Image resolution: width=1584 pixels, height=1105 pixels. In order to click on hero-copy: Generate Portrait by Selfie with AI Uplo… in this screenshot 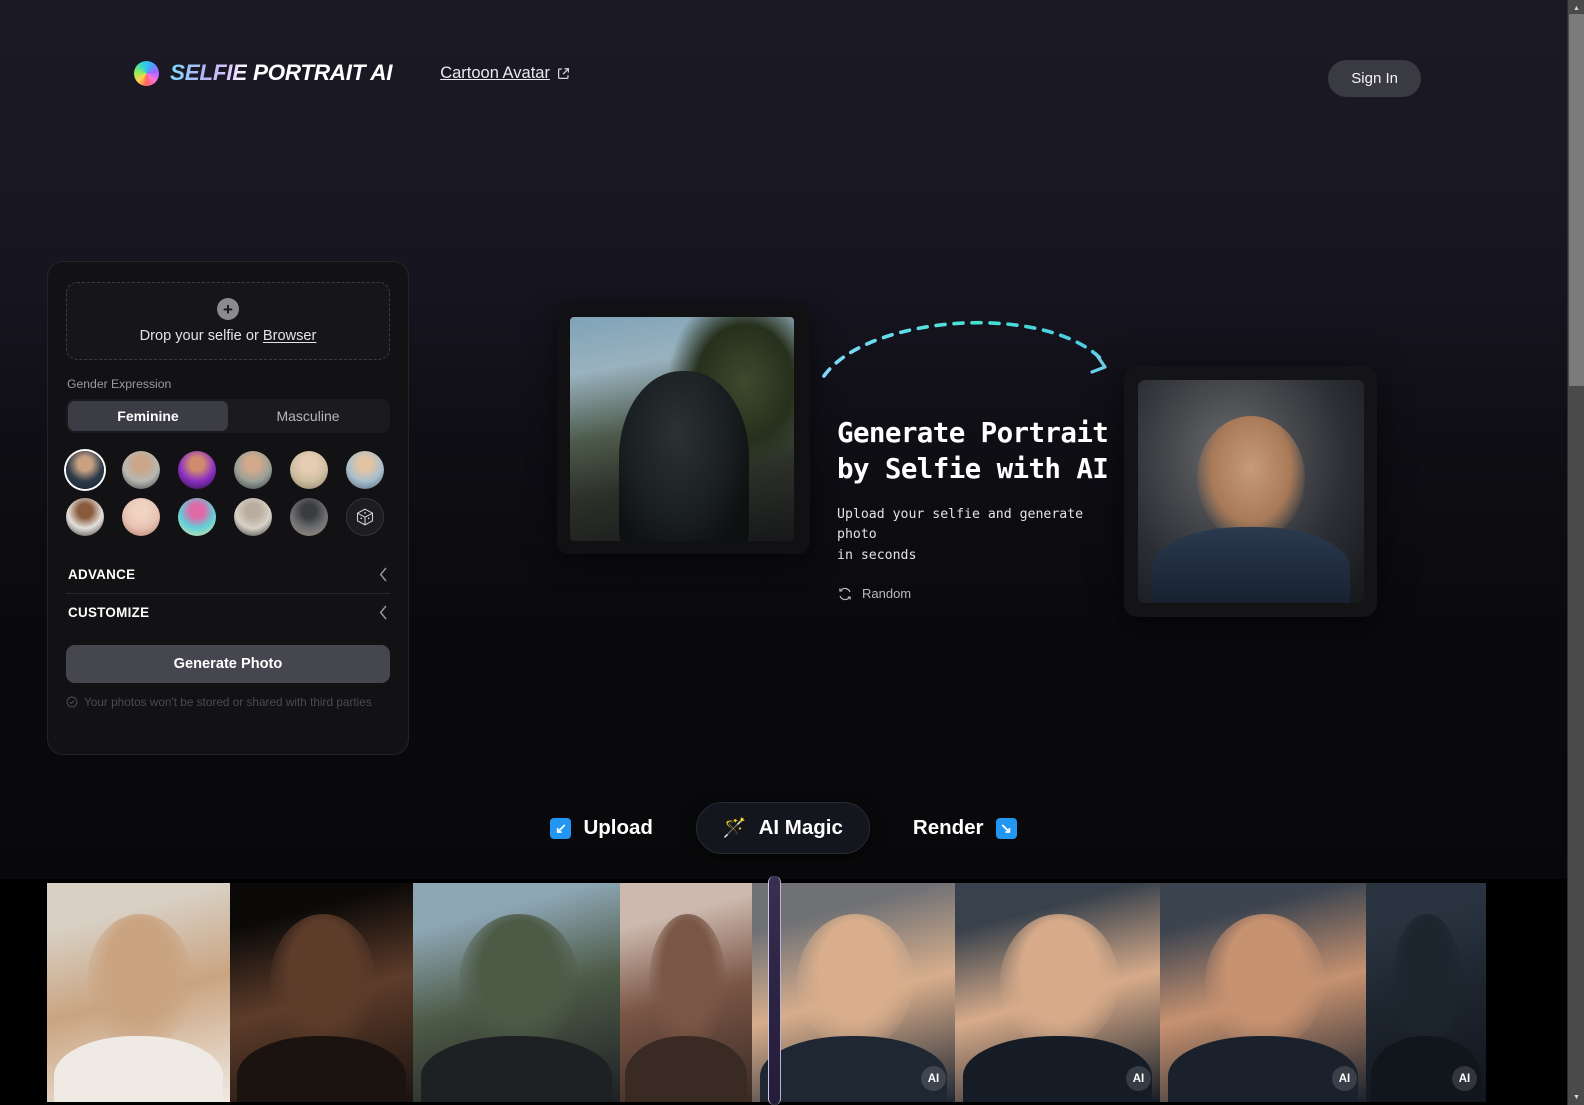, I will do `click(973, 508)`.